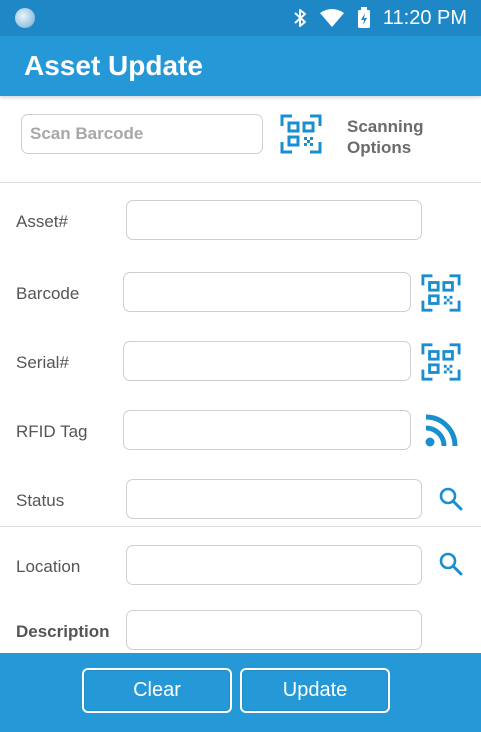  What do you see at coordinates (441, 295) in the screenshot?
I see `barcode-qr-scan-icon` at bounding box center [441, 295].